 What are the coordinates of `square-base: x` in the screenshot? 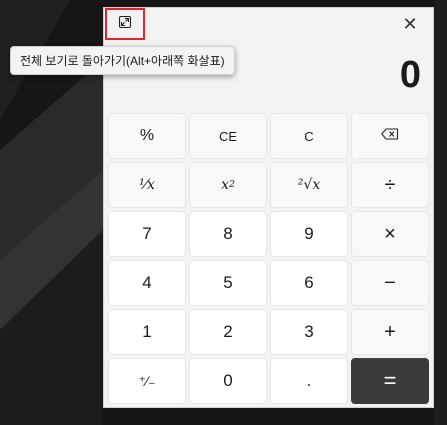 It's located at (225, 185).